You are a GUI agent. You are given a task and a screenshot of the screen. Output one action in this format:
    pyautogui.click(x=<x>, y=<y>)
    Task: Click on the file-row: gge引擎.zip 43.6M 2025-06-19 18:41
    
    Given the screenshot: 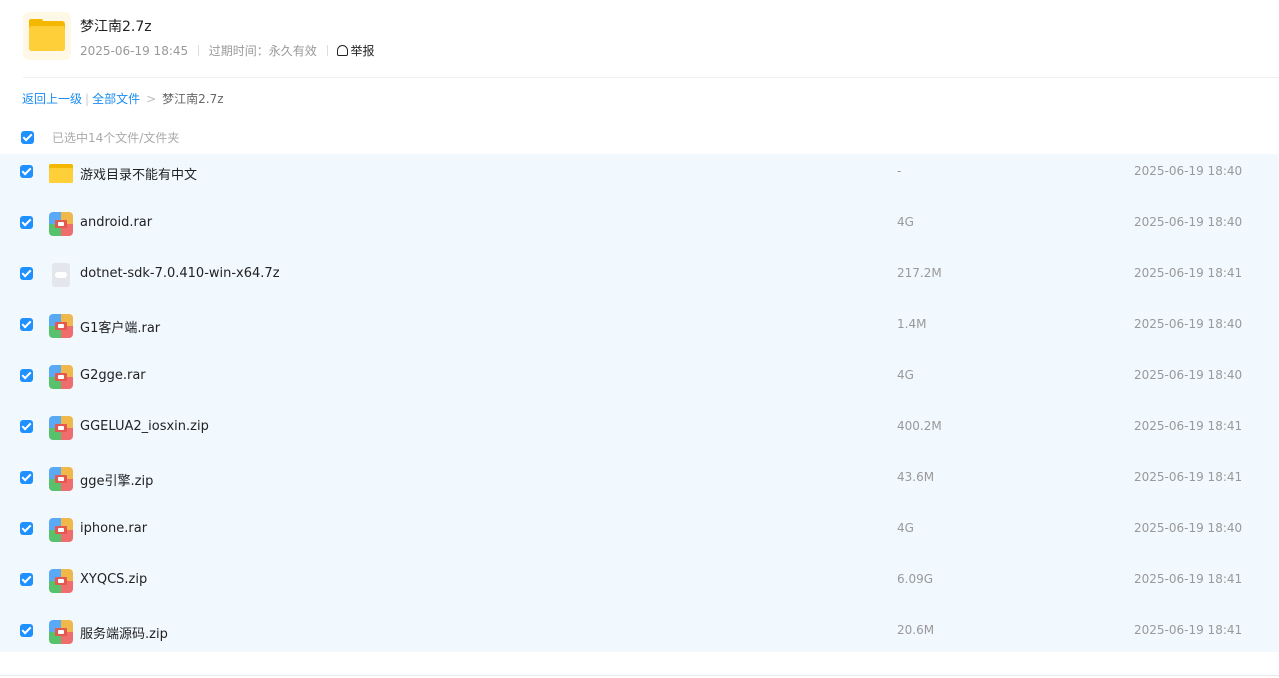 What is the action you would take?
    pyautogui.click(x=639, y=485)
    